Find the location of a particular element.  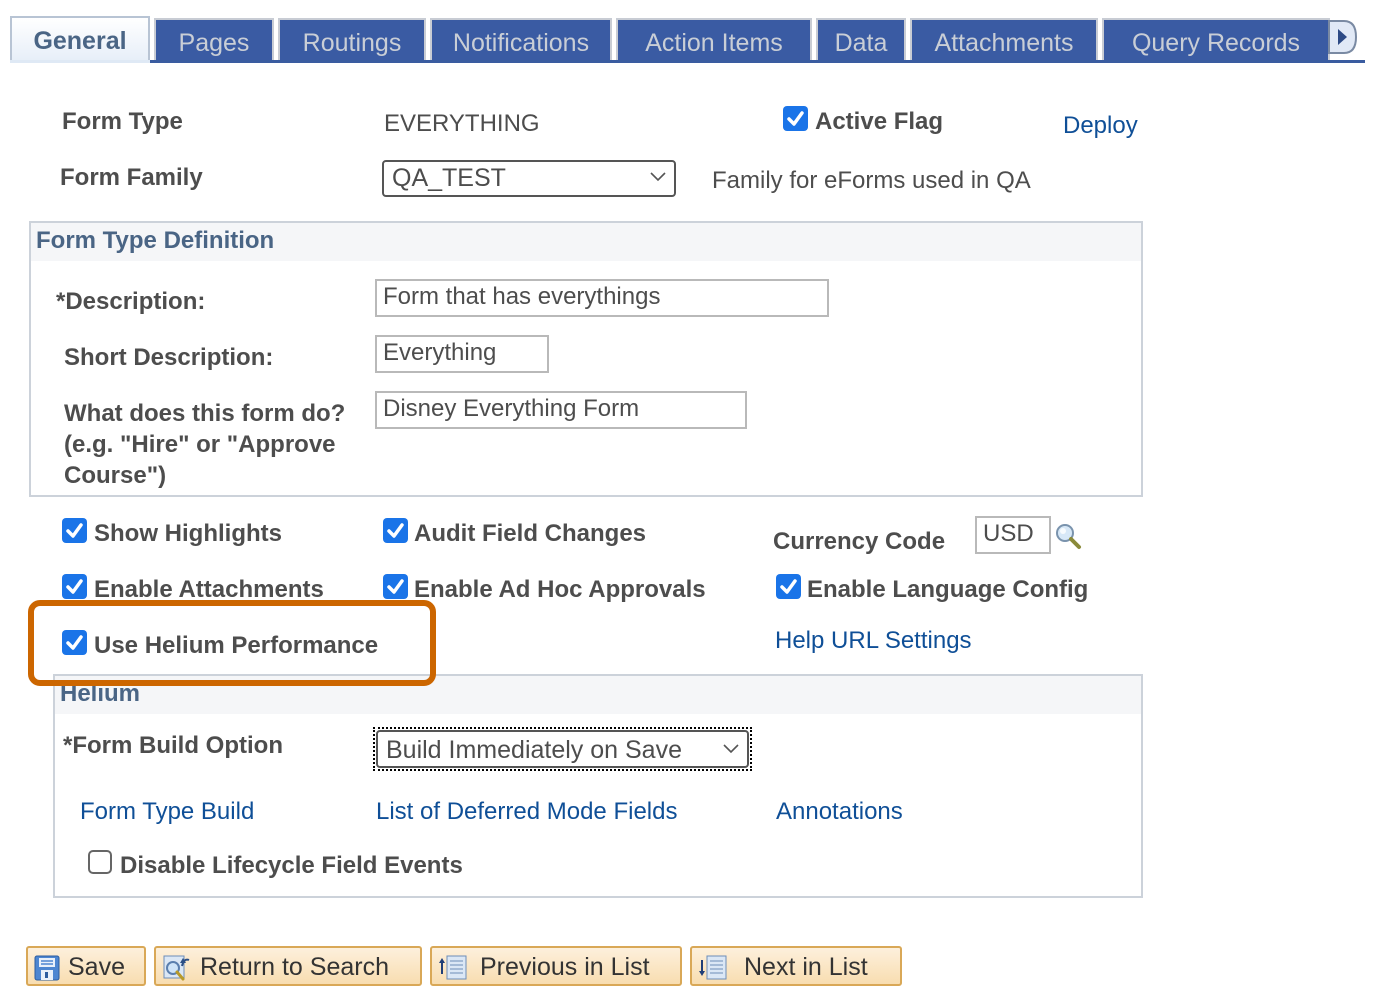

scroll-right-icon is located at coordinates (1343, 37).